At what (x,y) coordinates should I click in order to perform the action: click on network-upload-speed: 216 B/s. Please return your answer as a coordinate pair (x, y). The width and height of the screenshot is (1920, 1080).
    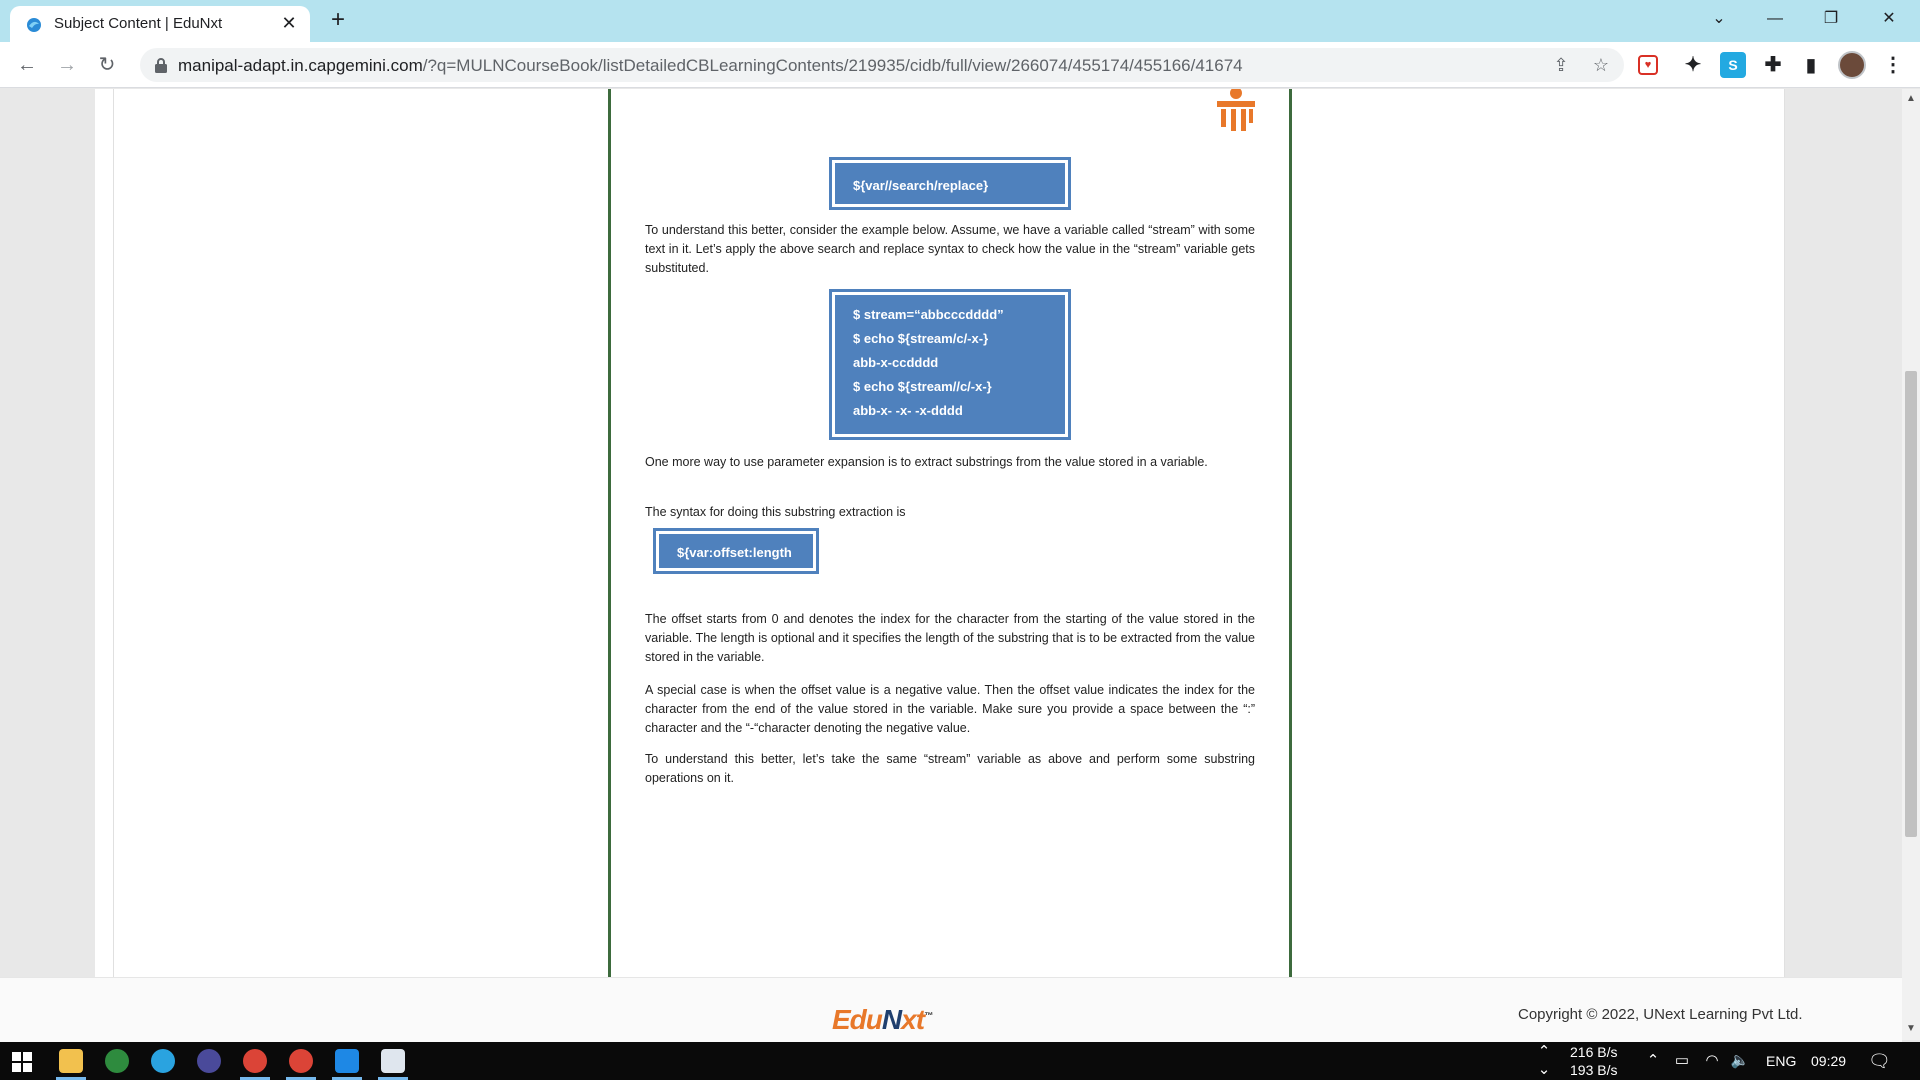
    Looking at the image, I should click on (1594, 1052).